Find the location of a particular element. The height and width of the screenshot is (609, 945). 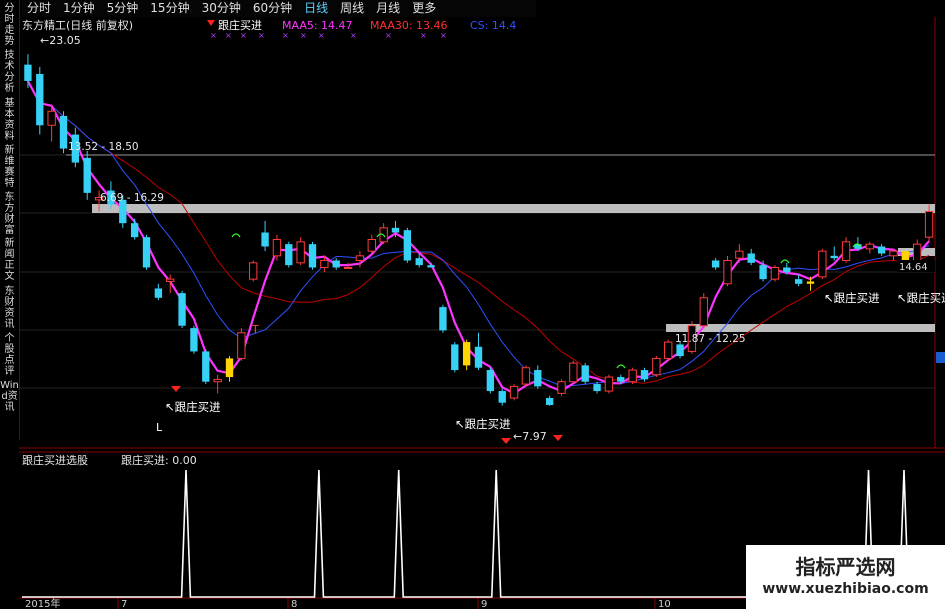

ma30-legend: MAA30: 13.46 is located at coordinates (409, 25).